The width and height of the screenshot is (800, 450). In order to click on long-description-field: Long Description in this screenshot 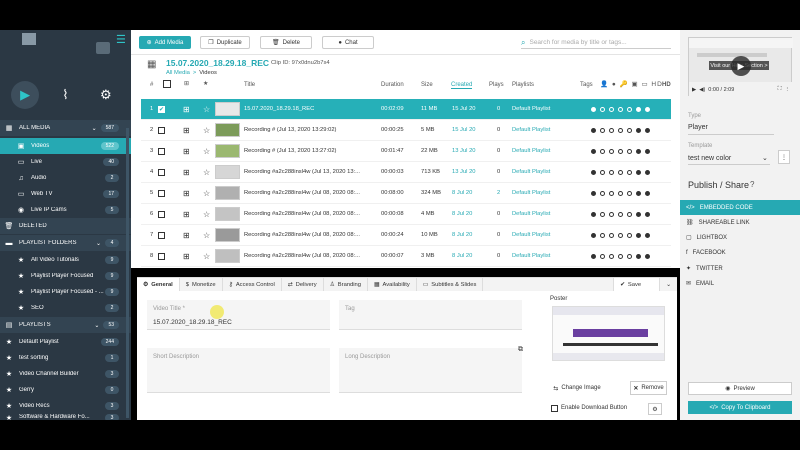, I will do `click(430, 370)`.